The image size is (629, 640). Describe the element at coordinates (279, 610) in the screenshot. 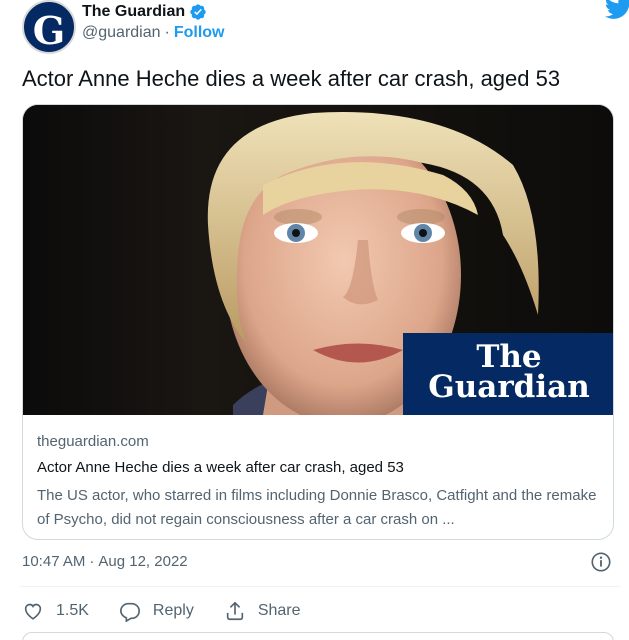

I see `share-label: Share` at that location.